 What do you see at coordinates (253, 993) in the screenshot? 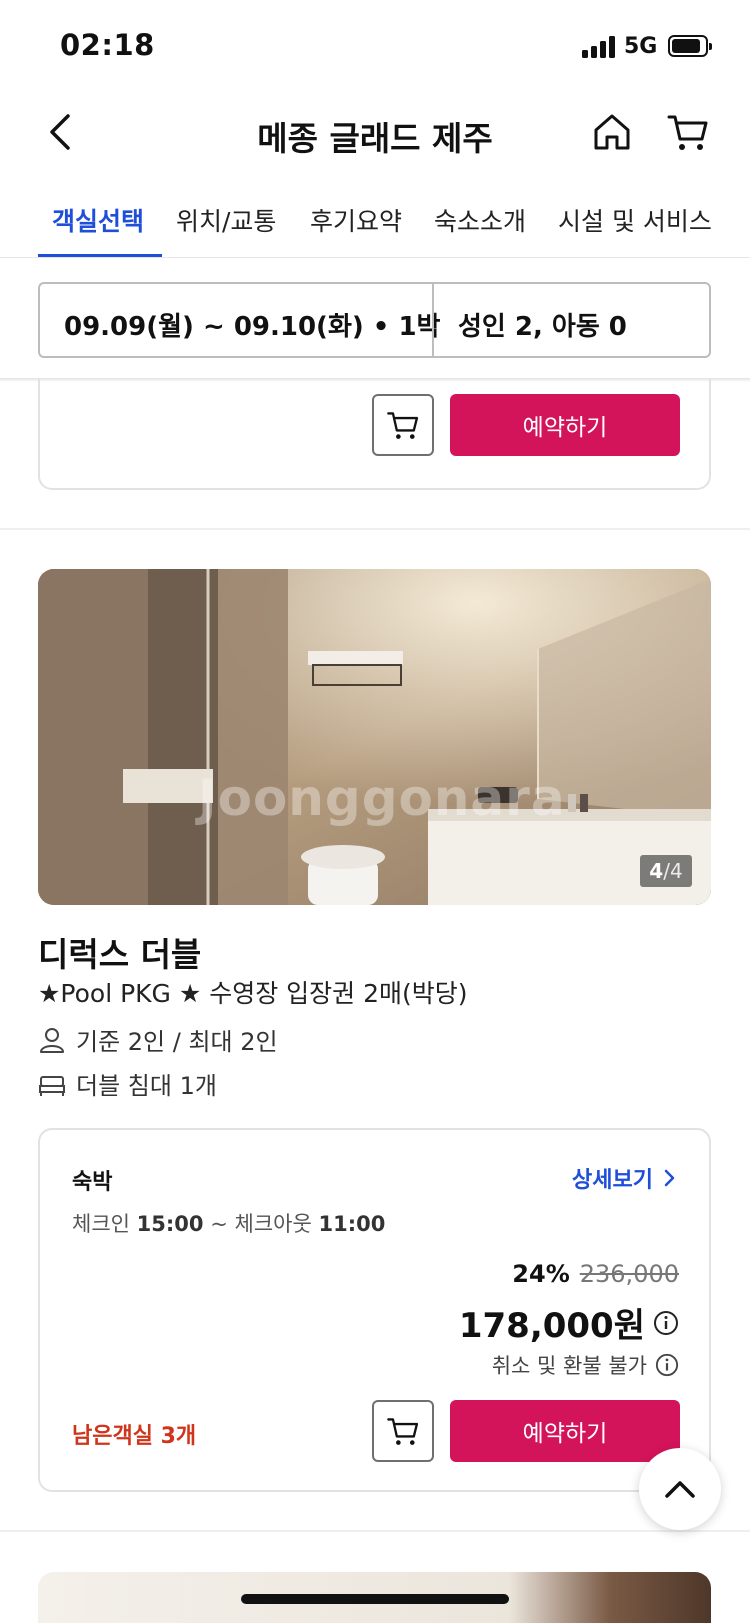
I see `room-subtitle: ★Pool PKG ★ 수영장 입장권 2매(박당)` at bounding box center [253, 993].